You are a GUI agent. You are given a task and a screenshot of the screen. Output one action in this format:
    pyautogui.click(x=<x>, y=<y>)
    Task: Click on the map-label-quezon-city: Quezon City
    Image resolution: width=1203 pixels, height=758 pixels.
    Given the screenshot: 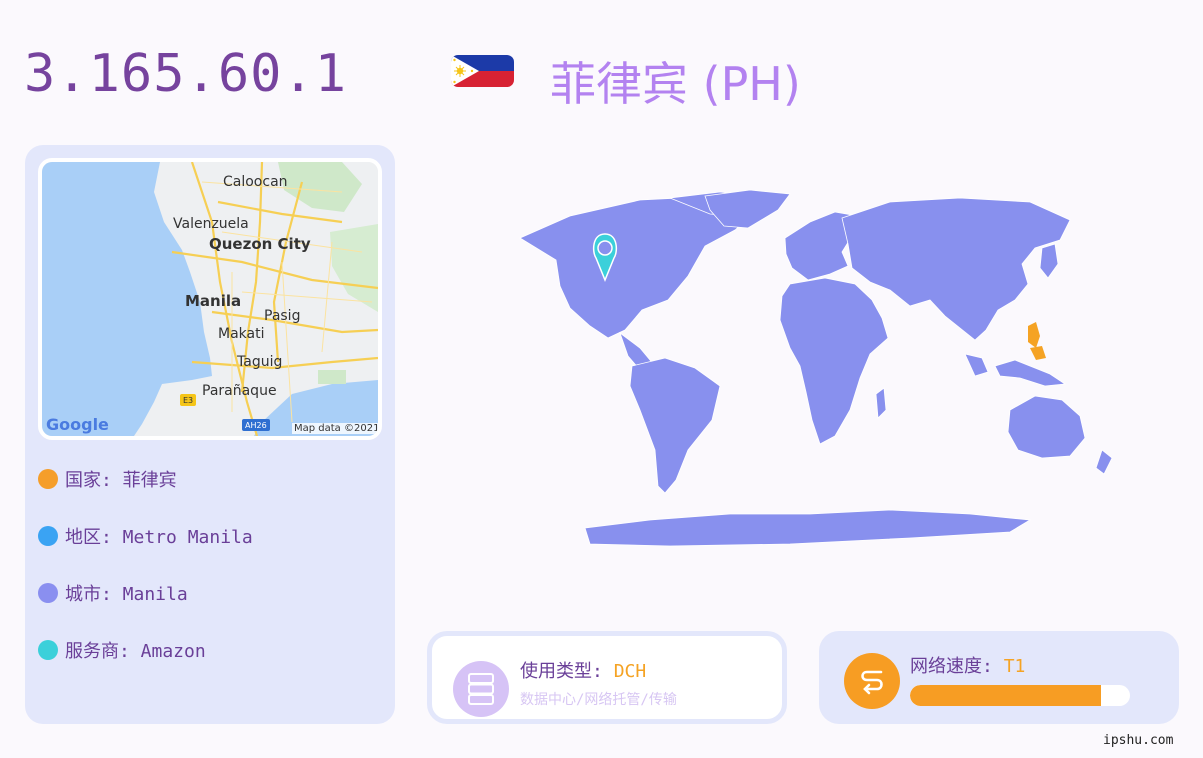 What is the action you would take?
    pyautogui.click(x=260, y=244)
    